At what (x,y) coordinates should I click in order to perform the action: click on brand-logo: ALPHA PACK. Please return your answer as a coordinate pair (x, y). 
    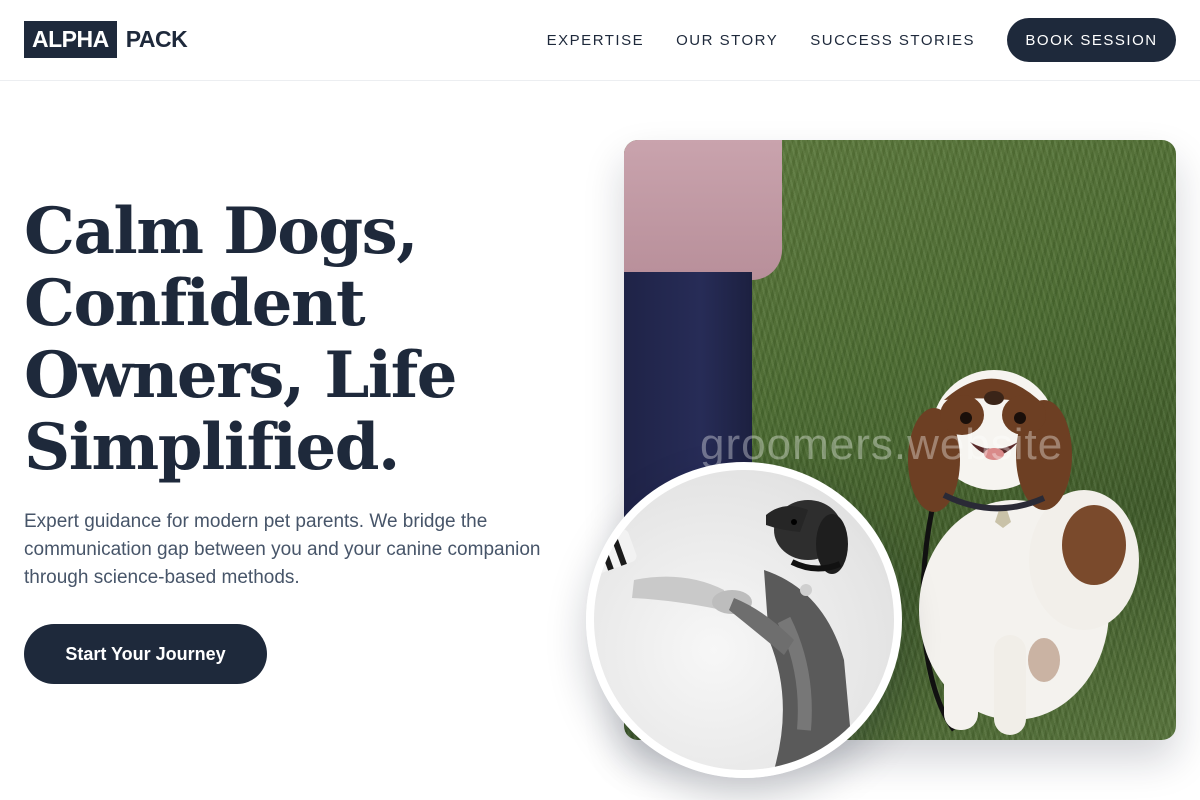
    Looking at the image, I should click on (106, 39).